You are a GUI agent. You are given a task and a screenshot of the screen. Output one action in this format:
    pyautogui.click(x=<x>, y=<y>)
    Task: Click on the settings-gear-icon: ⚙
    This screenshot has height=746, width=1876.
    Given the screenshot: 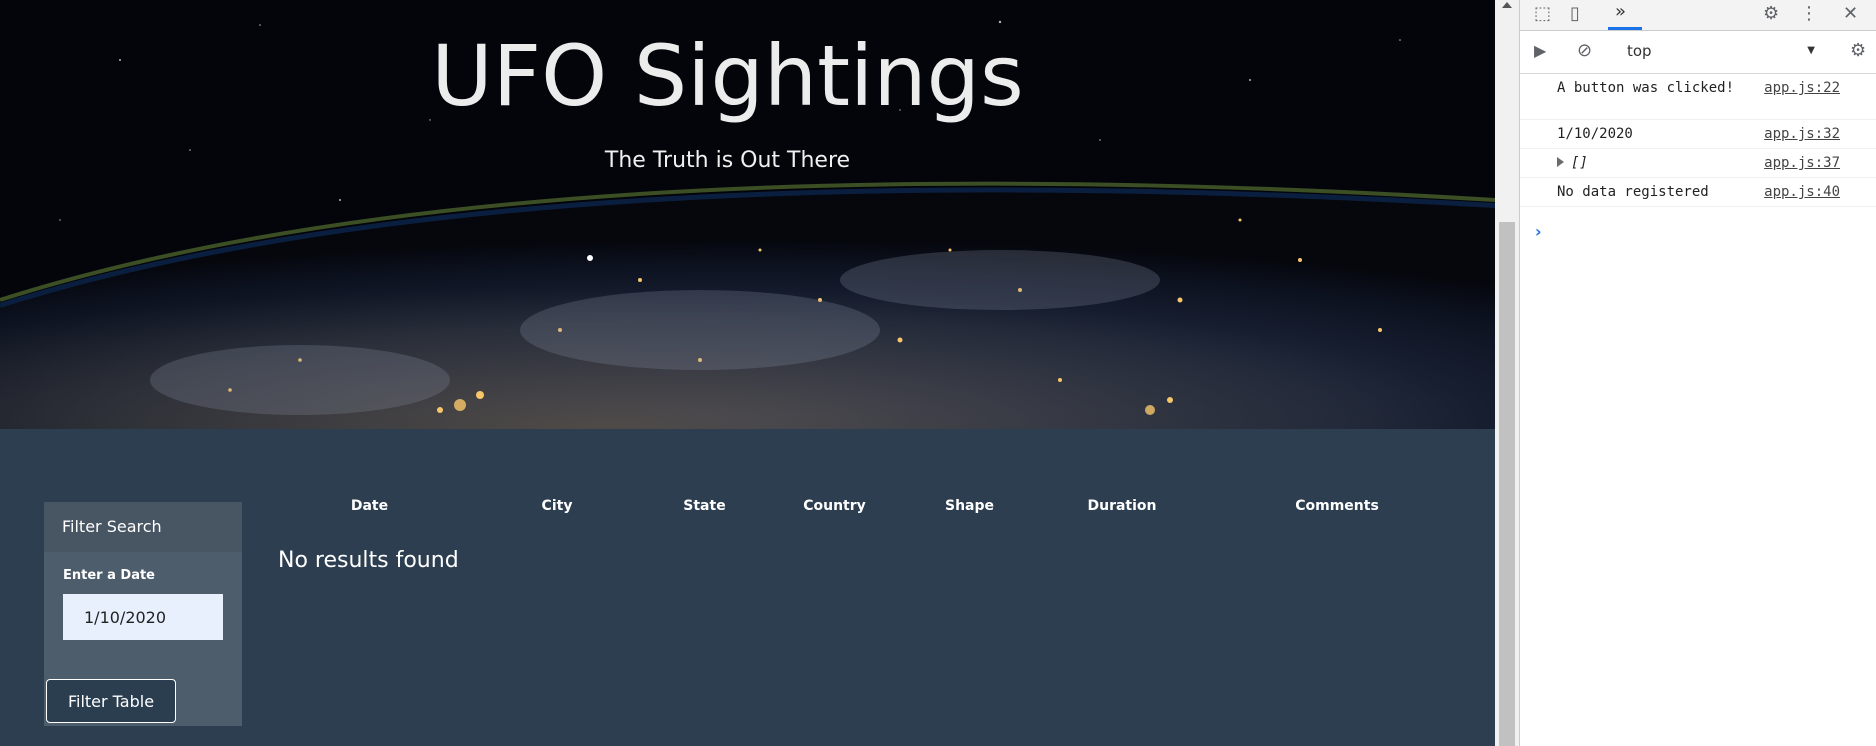 What is the action you would take?
    pyautogui.click(x=1771, y=14)
    